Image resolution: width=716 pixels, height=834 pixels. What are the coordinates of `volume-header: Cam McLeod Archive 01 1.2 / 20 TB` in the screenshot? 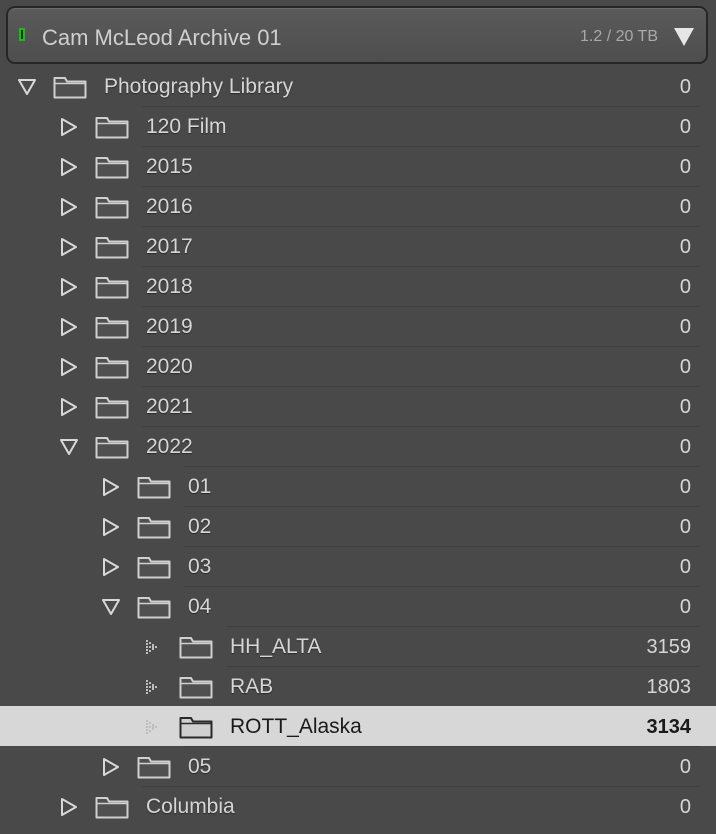 It's located at (357, 35).